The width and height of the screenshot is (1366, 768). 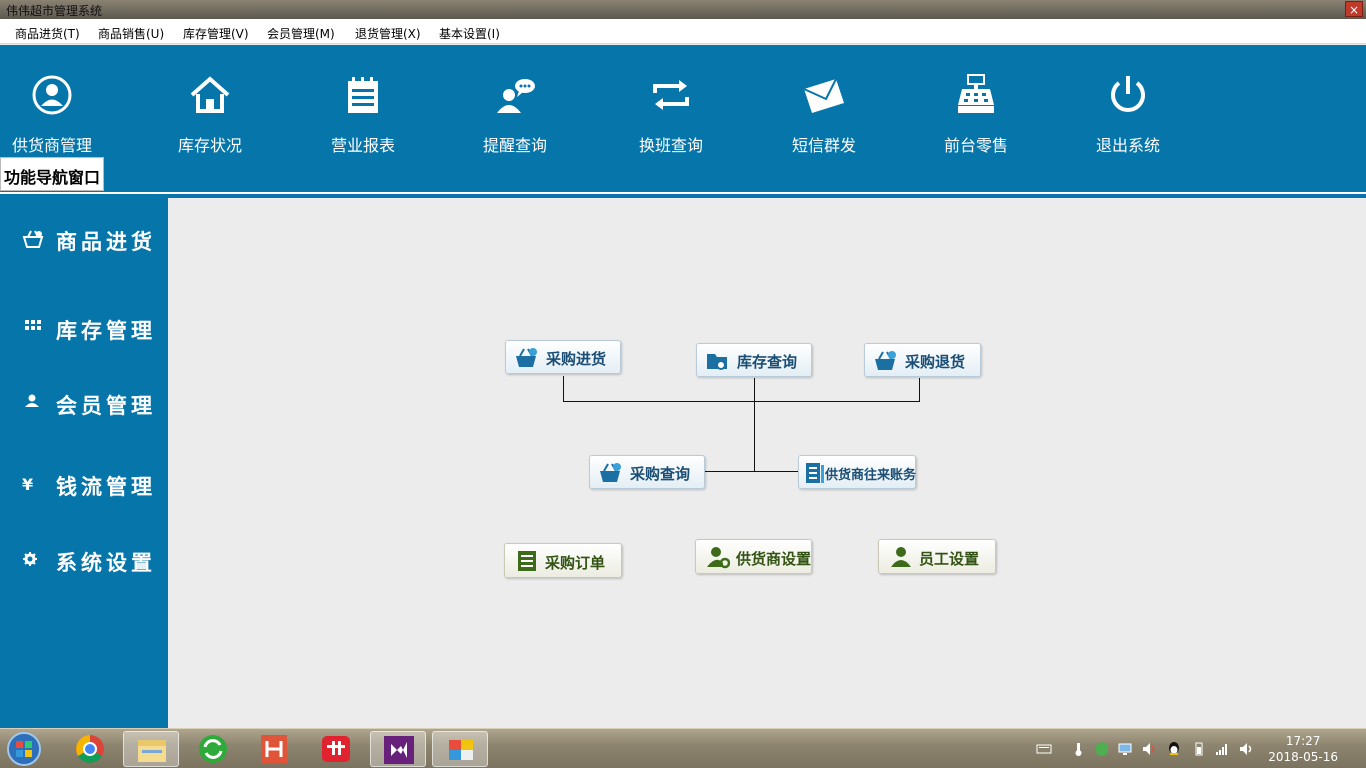 I want to click on sidebar: 商品进货 库存管理 会员管理 ¥ 钱流管理 系统设置, so click(x=85, y=463).